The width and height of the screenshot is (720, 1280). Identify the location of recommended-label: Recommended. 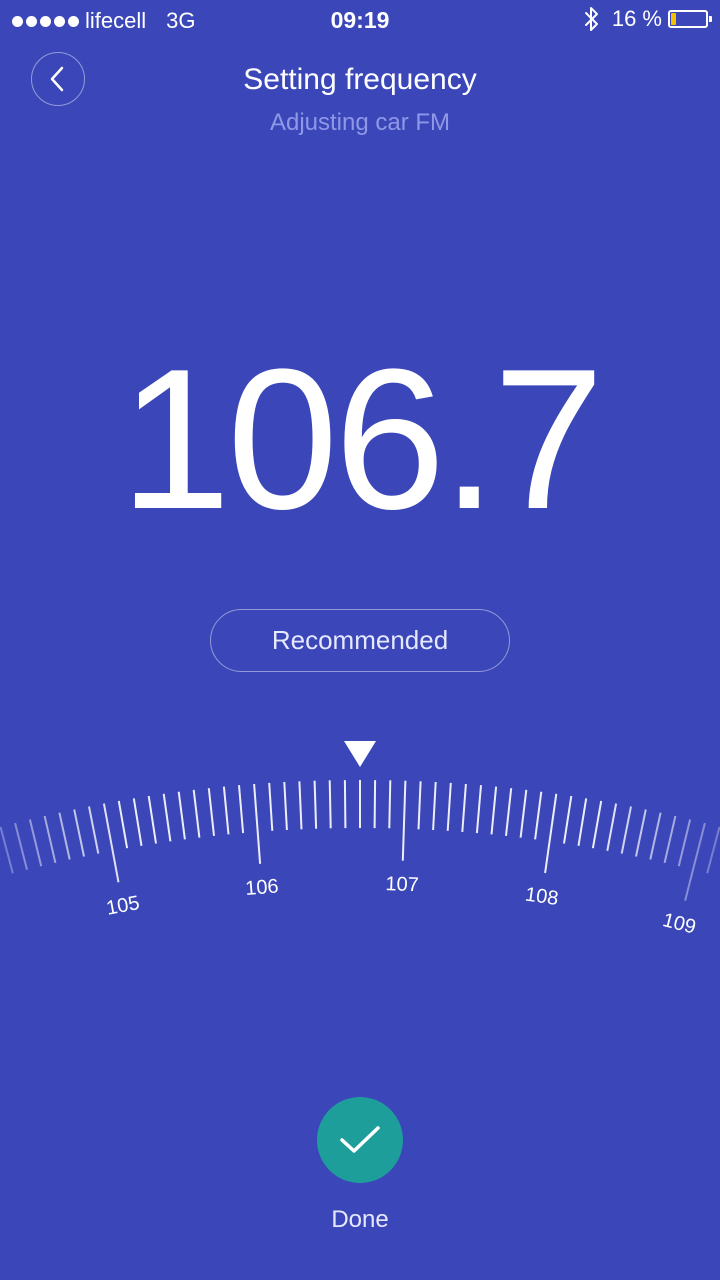
(360, 640).